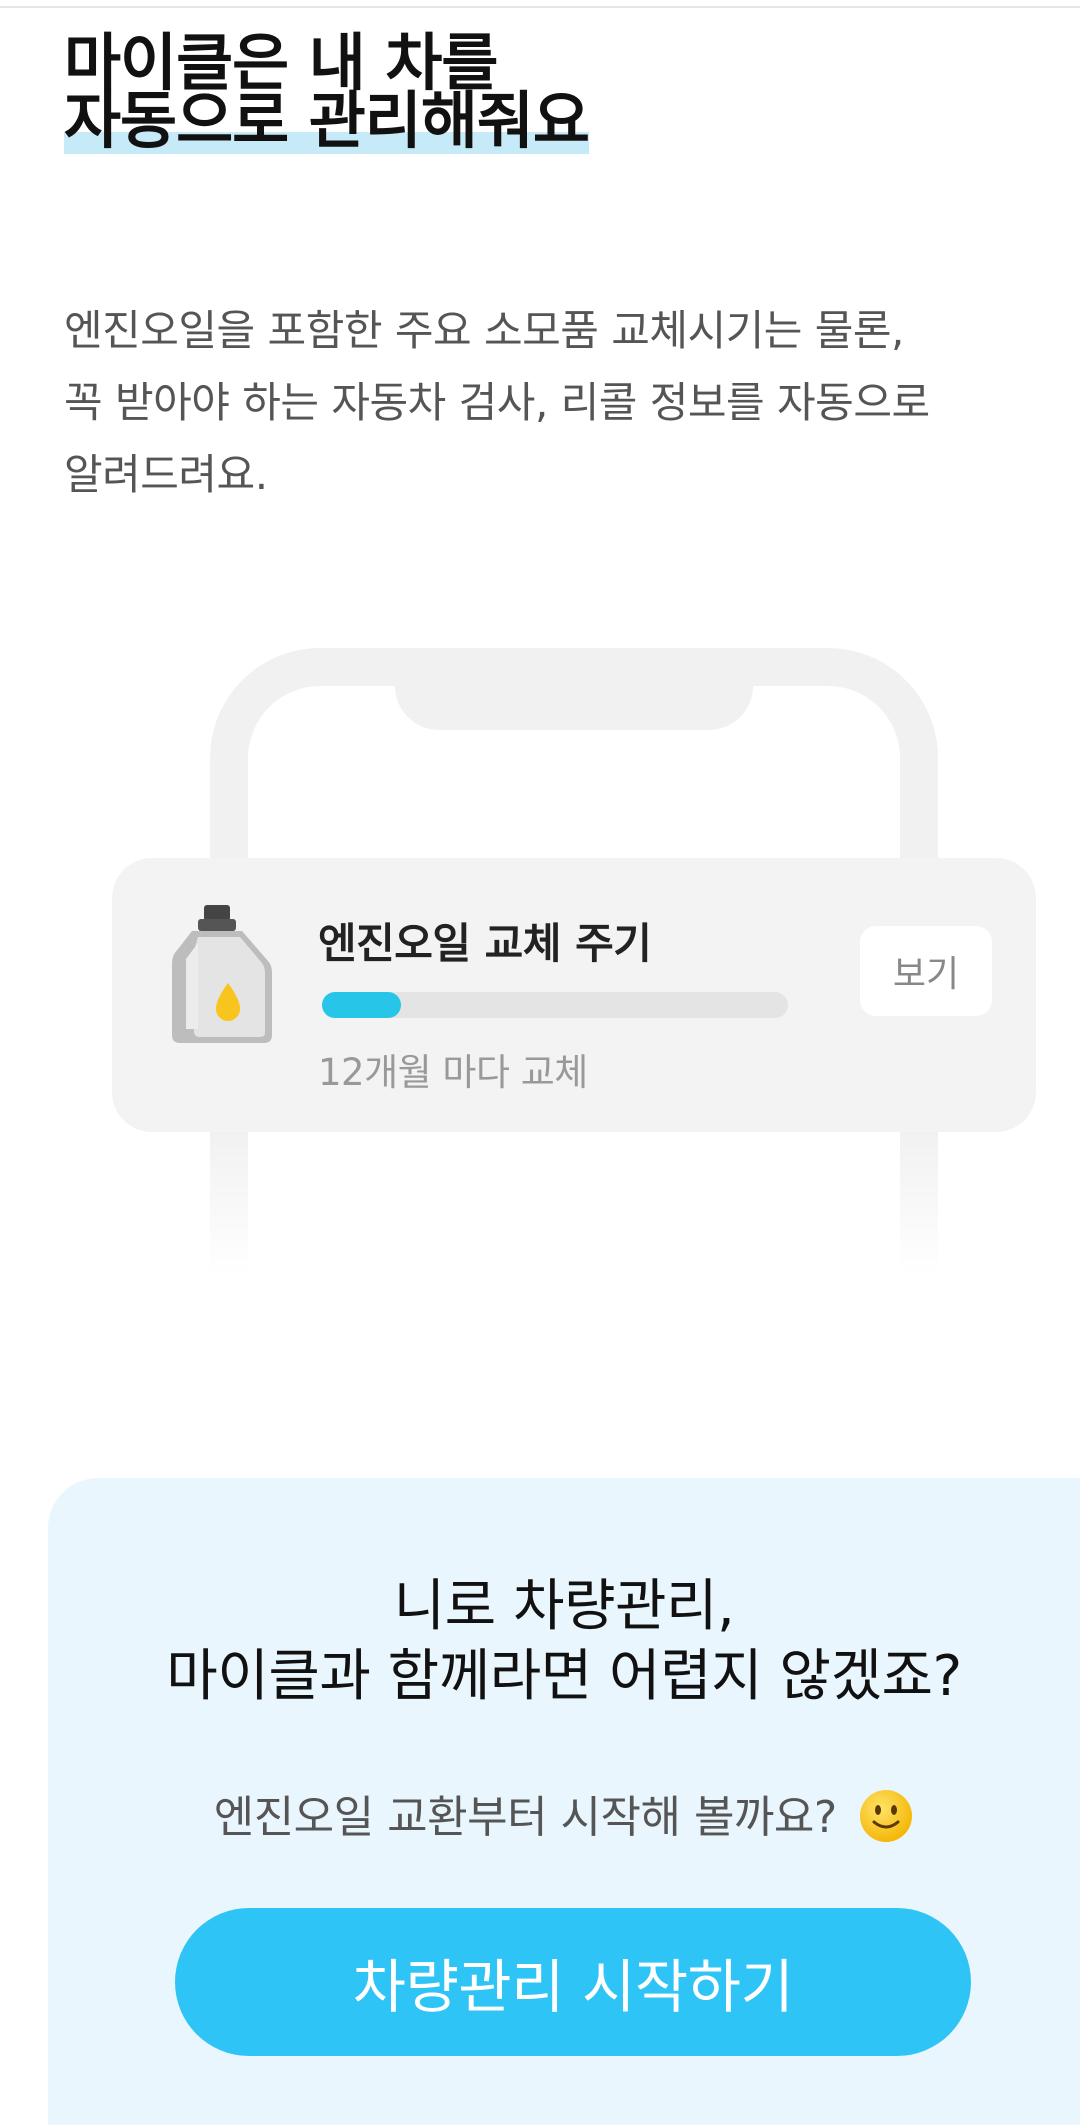 This screenshot has height=2125, width=1080. Describe the element at coordinates (525, 1817) in the screenshot. I see `cta-subtitle-text: 엔진오일 교환부터 시작해 볼까요?` at that location.